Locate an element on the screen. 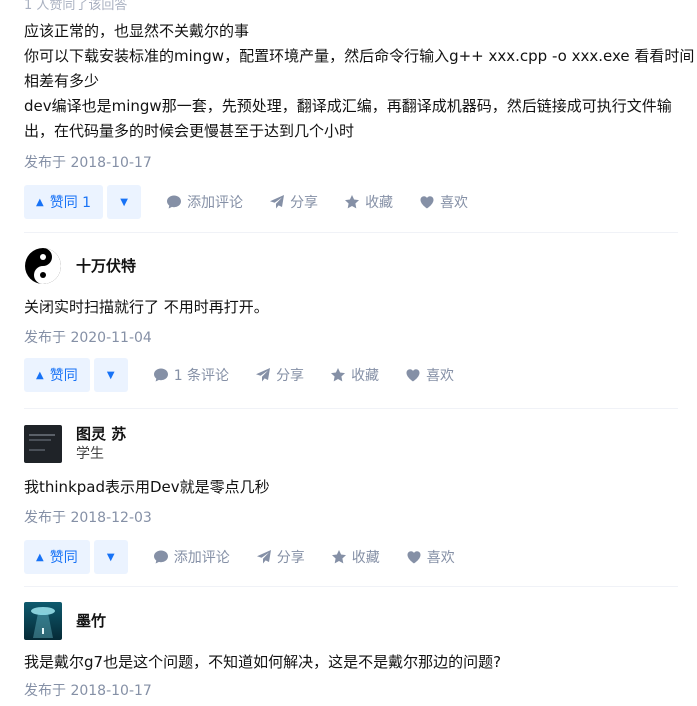  author-info: 十万伏特 is located at coordinates (351, 266).